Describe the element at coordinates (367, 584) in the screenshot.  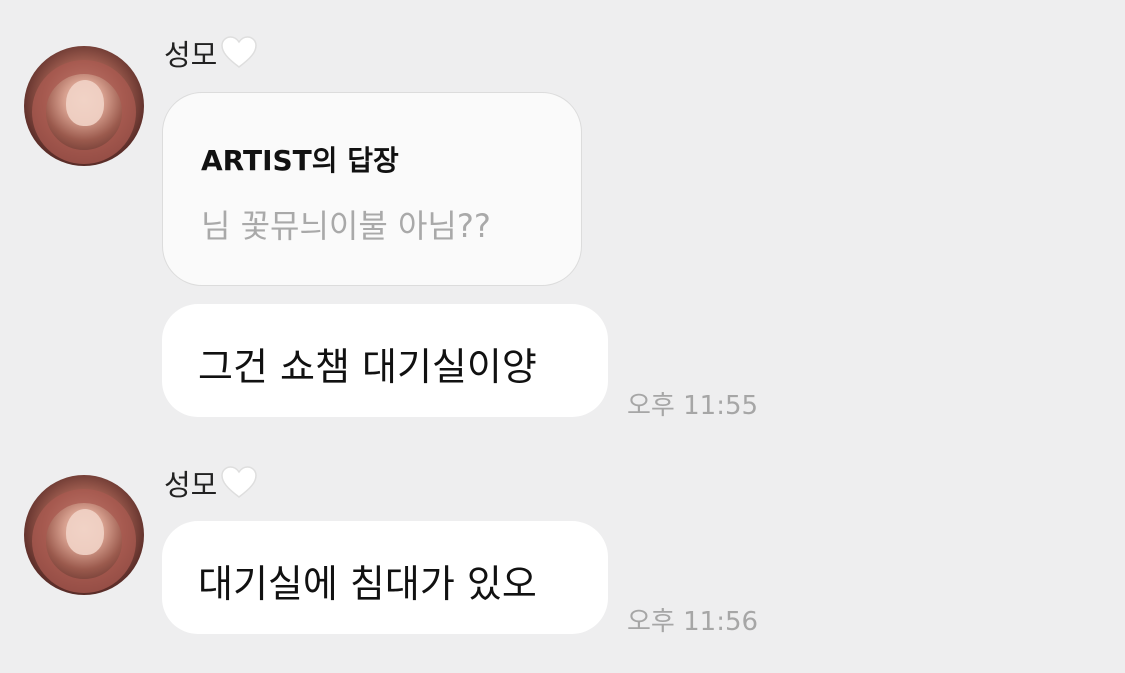
I see `message-text: 대기실에 침대가 있오` at that location.